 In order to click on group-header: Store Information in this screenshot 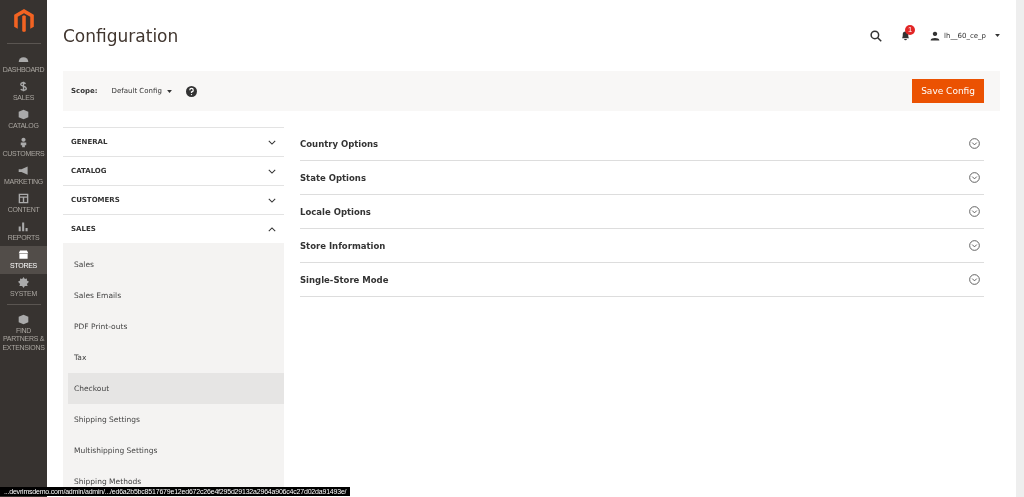, I will do `click(642, 246)`.